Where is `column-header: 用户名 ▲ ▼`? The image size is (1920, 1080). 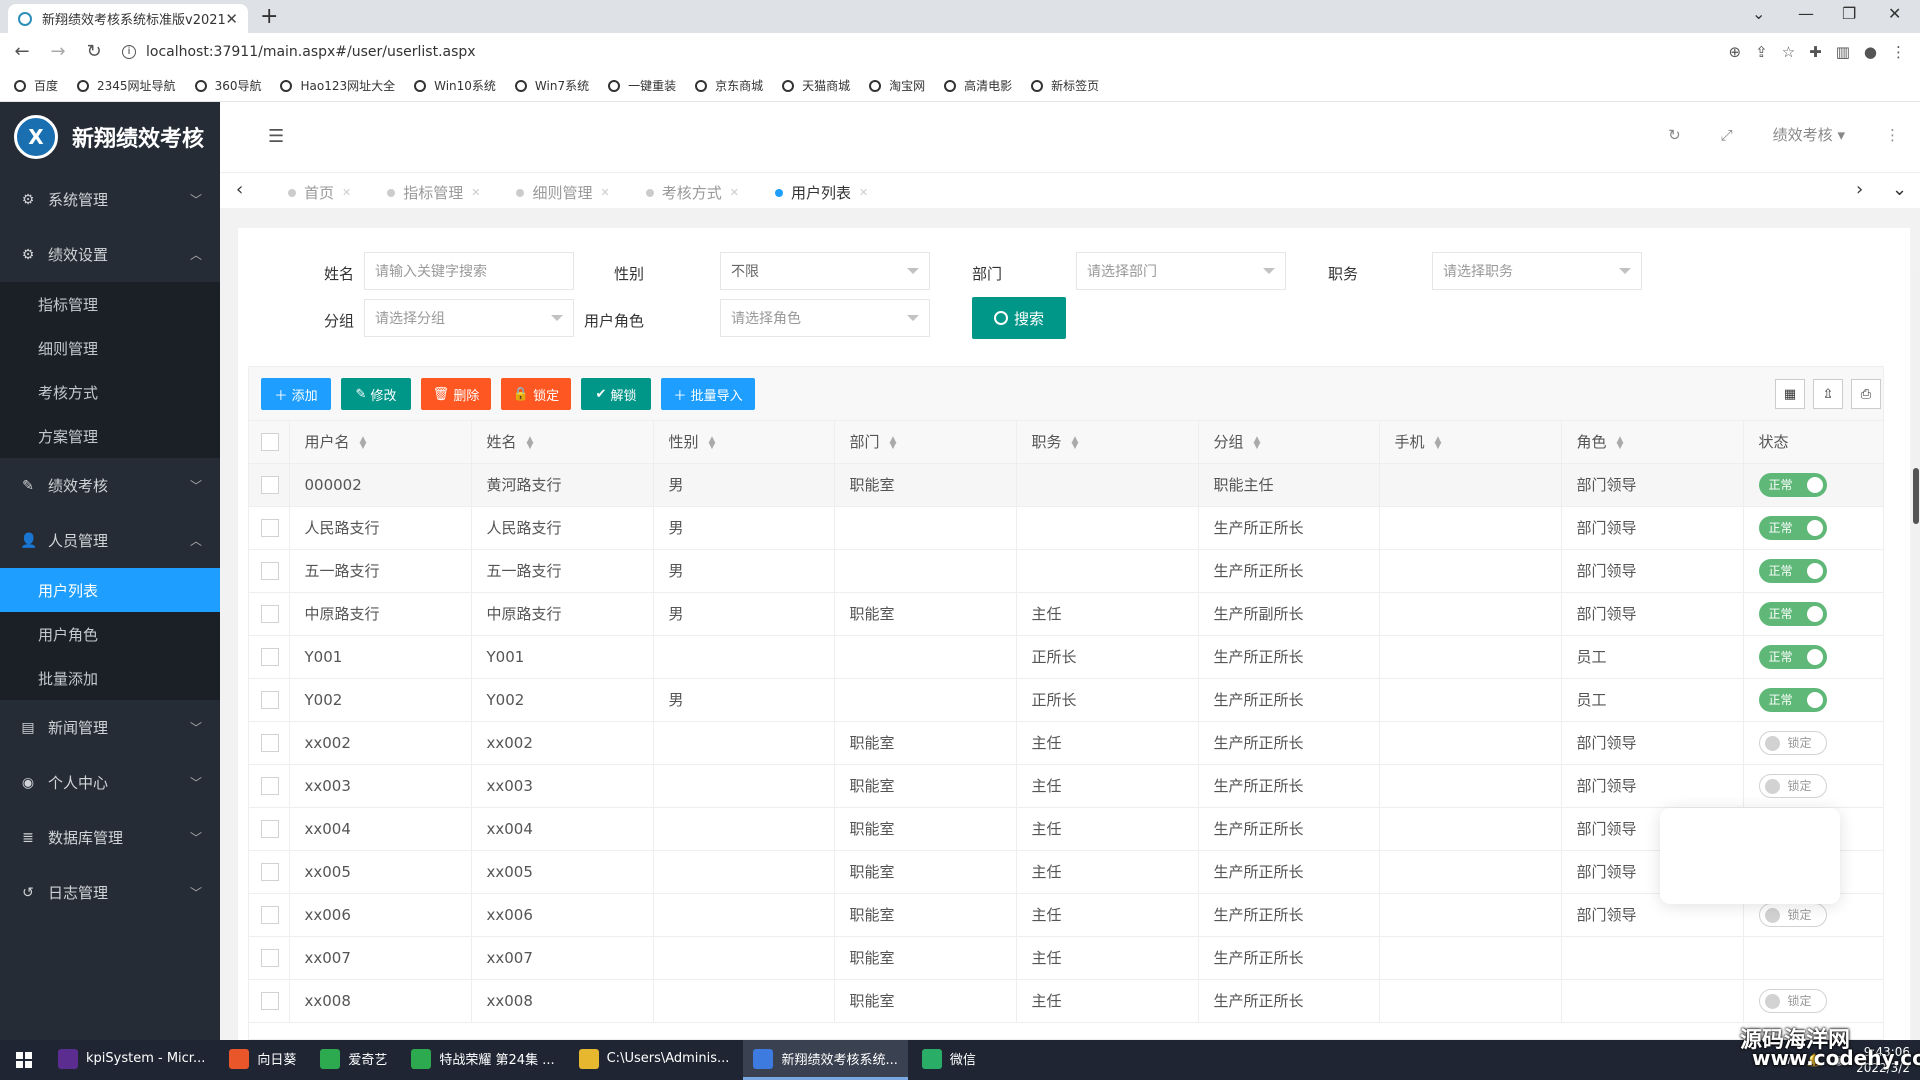 column-header: 用户名 ▲ ▼ is located at coordinates (380, 442).